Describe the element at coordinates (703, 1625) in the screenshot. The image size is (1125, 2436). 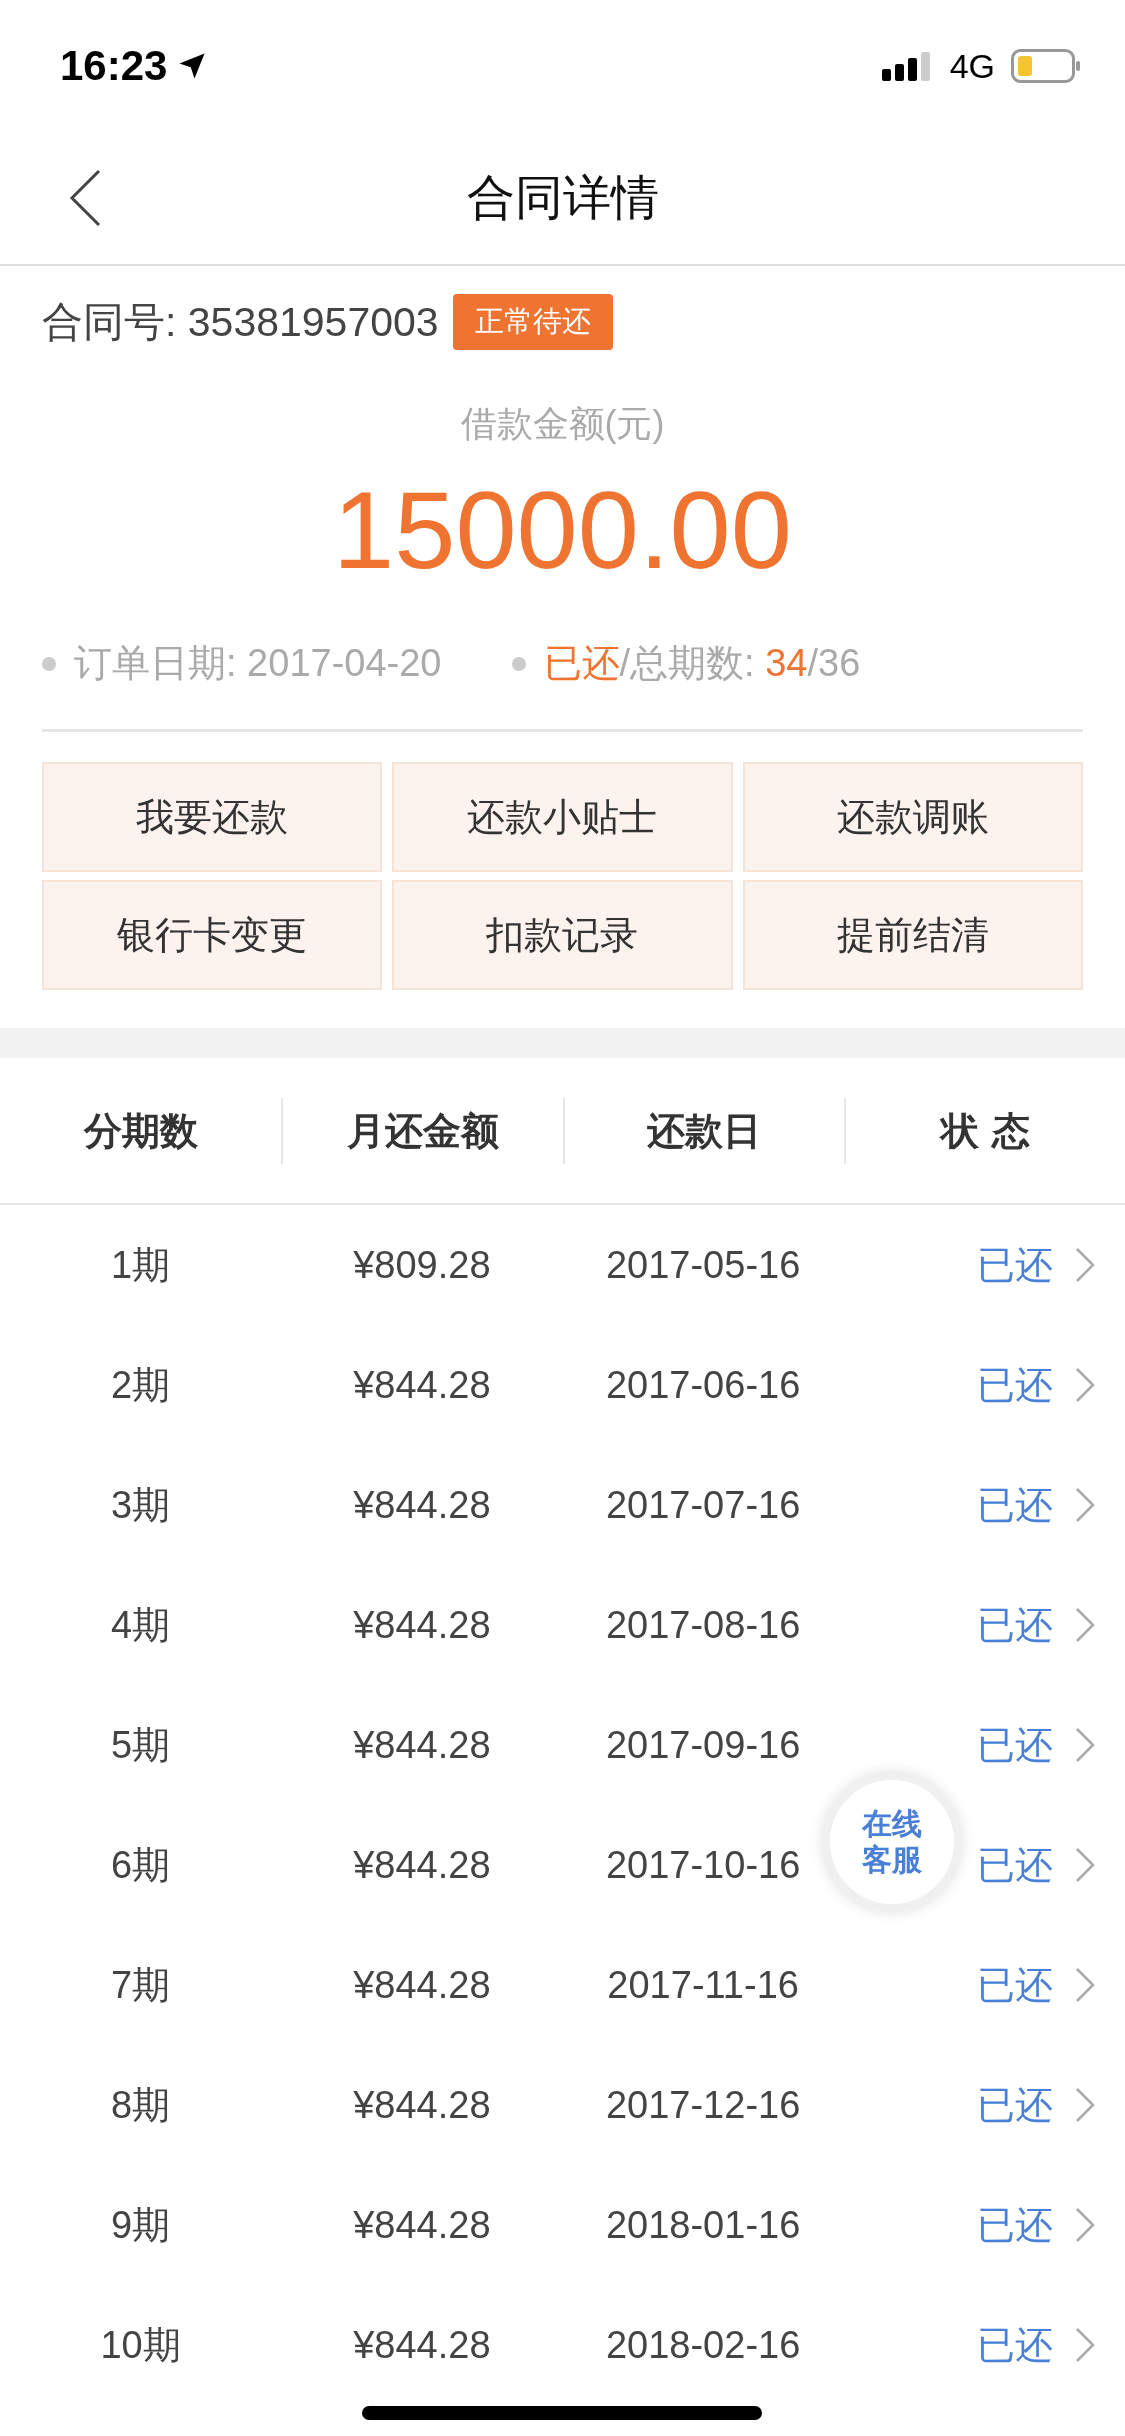
I see `table-cell-text: 2017-08-16` at that location.